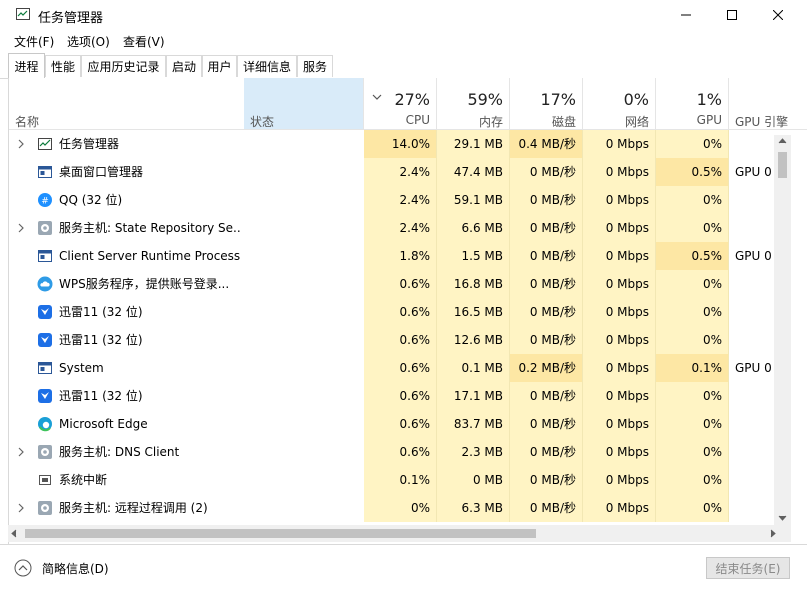  I want to click on column-header-gpu-engine: GPU 引擎, so click(768, 104).